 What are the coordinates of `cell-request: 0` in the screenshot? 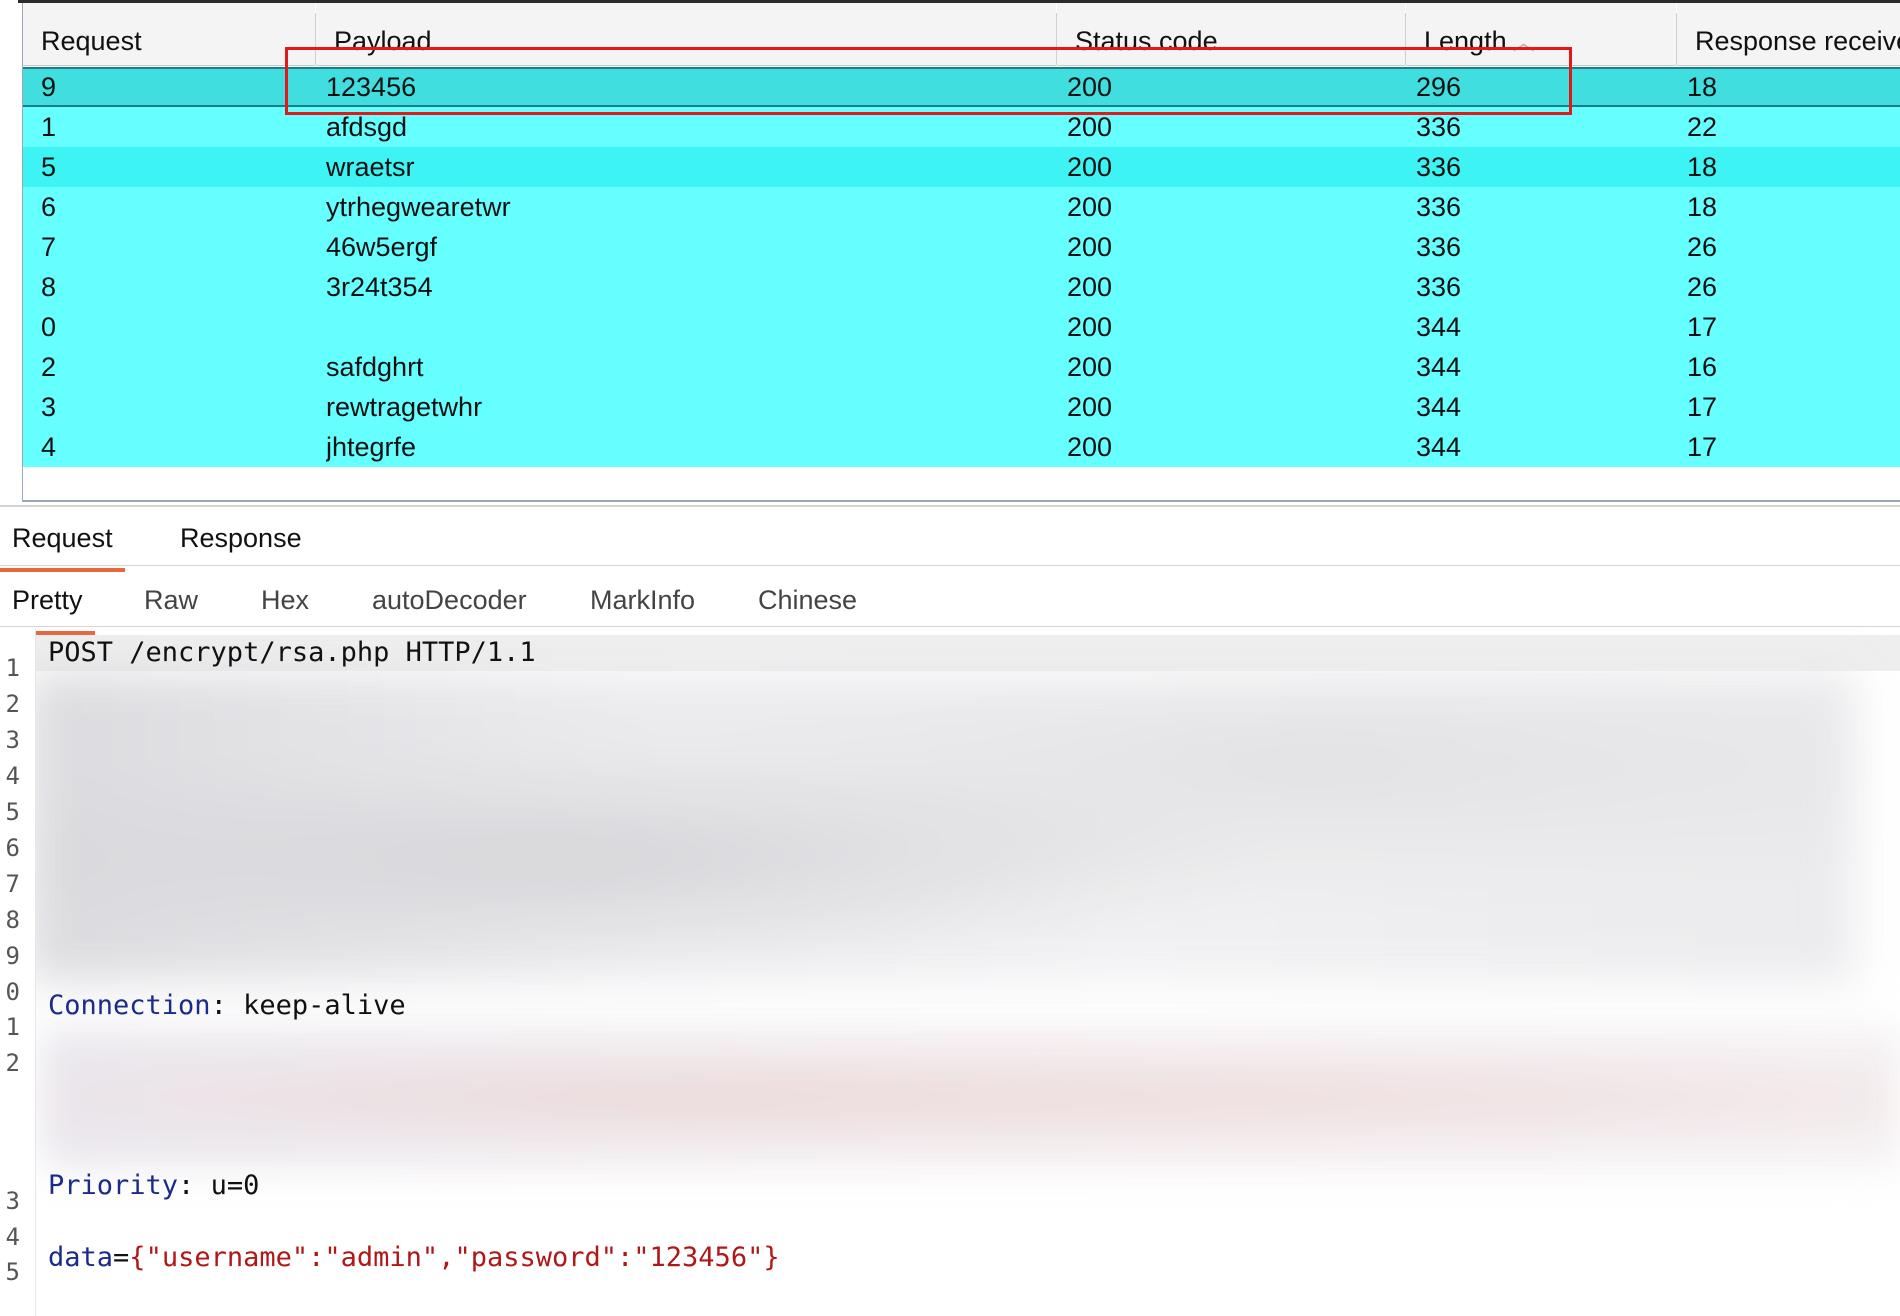 It's located at (49, 327).